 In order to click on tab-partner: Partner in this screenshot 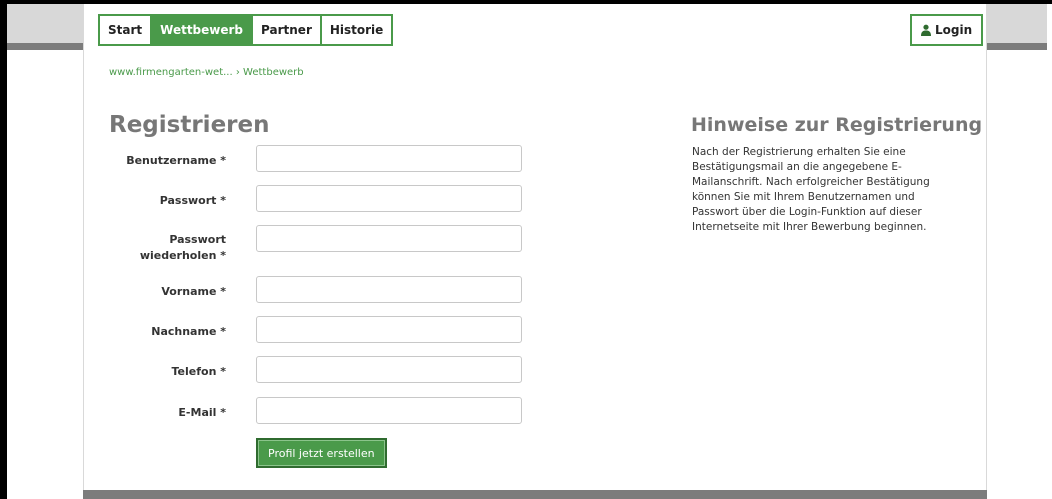, I will do `click(287, 30)`.